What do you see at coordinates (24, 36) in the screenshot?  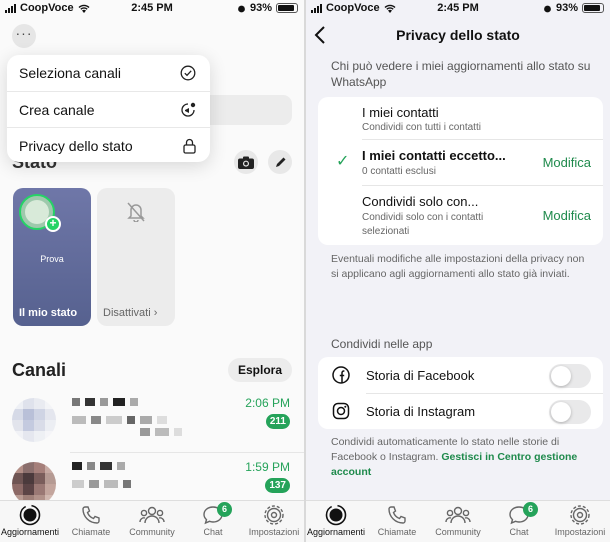 I see `more-options-button: ···` at bounding box center [24, 36].